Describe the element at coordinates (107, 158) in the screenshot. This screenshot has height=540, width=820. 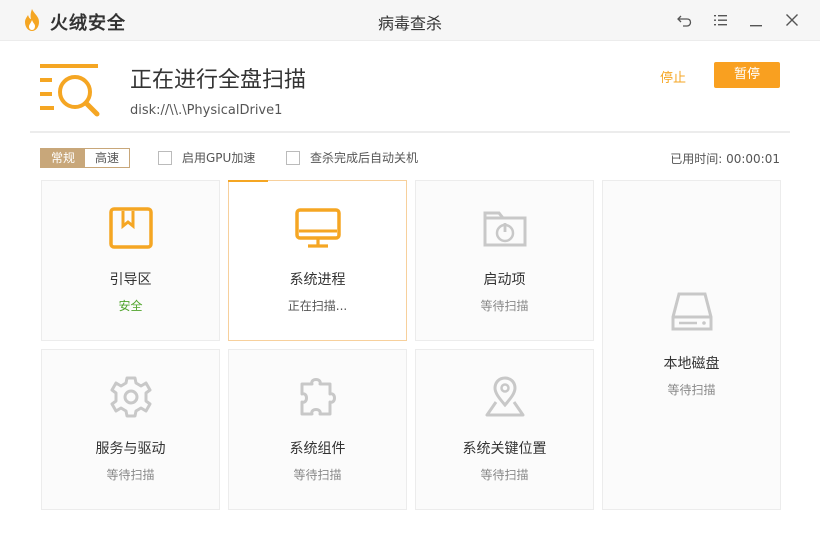
I see `mode-fast-option: 高速` at that location.